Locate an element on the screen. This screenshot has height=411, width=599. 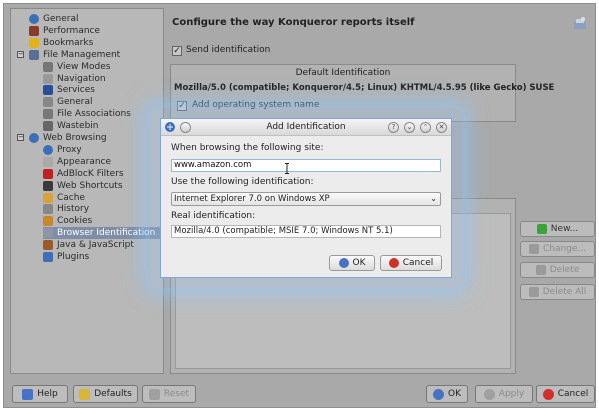
stop-icon is located at coordinates (48, 173).